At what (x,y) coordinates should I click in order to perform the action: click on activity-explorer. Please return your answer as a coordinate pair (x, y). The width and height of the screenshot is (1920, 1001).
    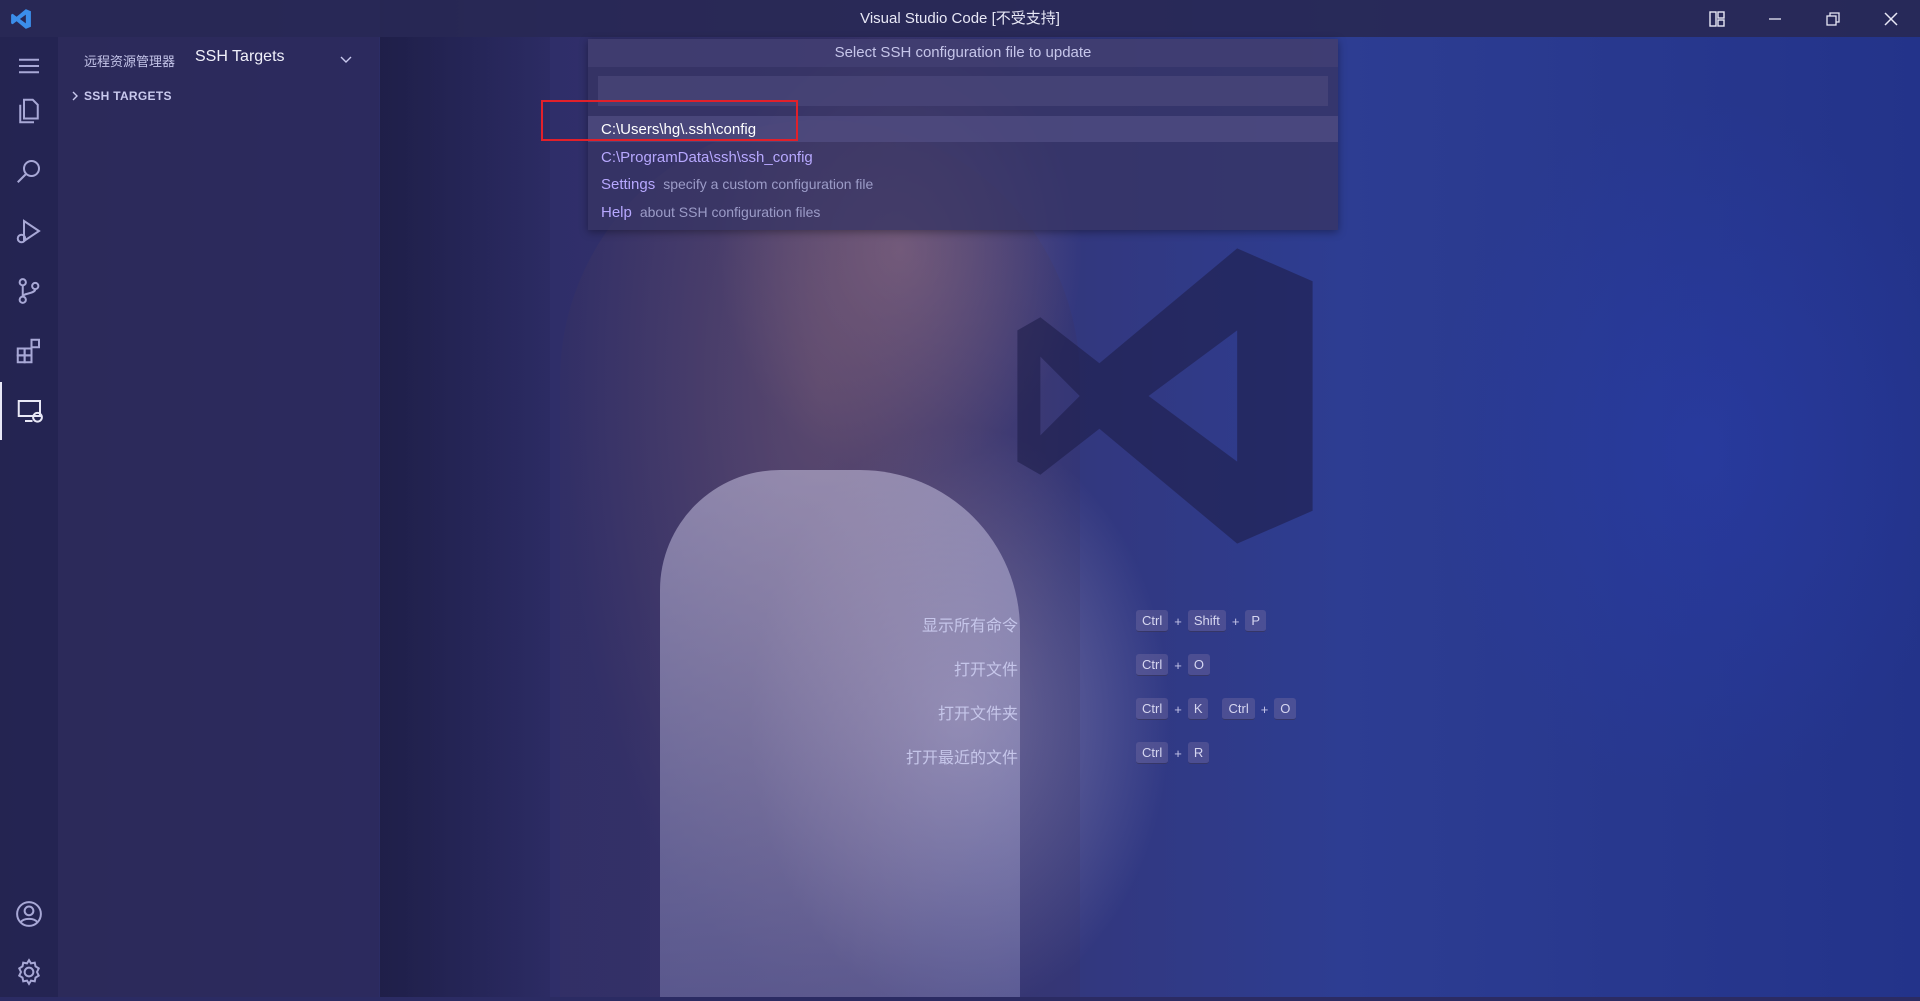
    Looking at the image, I should click on (29, 111).